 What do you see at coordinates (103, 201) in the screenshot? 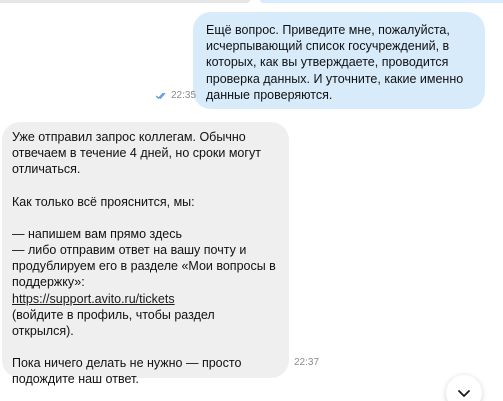
I see `incoming-paragraph-2: Как только всё прояснится, мы:` at bounding box center [103, 201].